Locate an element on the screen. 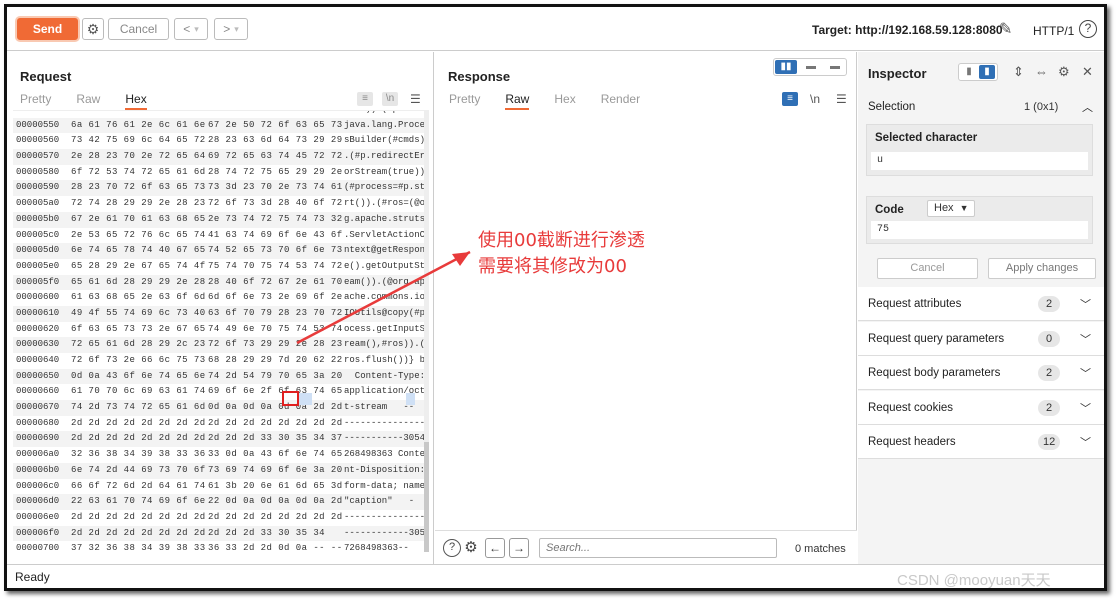 The image size is (1119, 602). hex-bytes-group1: 61 63 68 65 2e 63 6f 6d is located at coordinates (138, 297).